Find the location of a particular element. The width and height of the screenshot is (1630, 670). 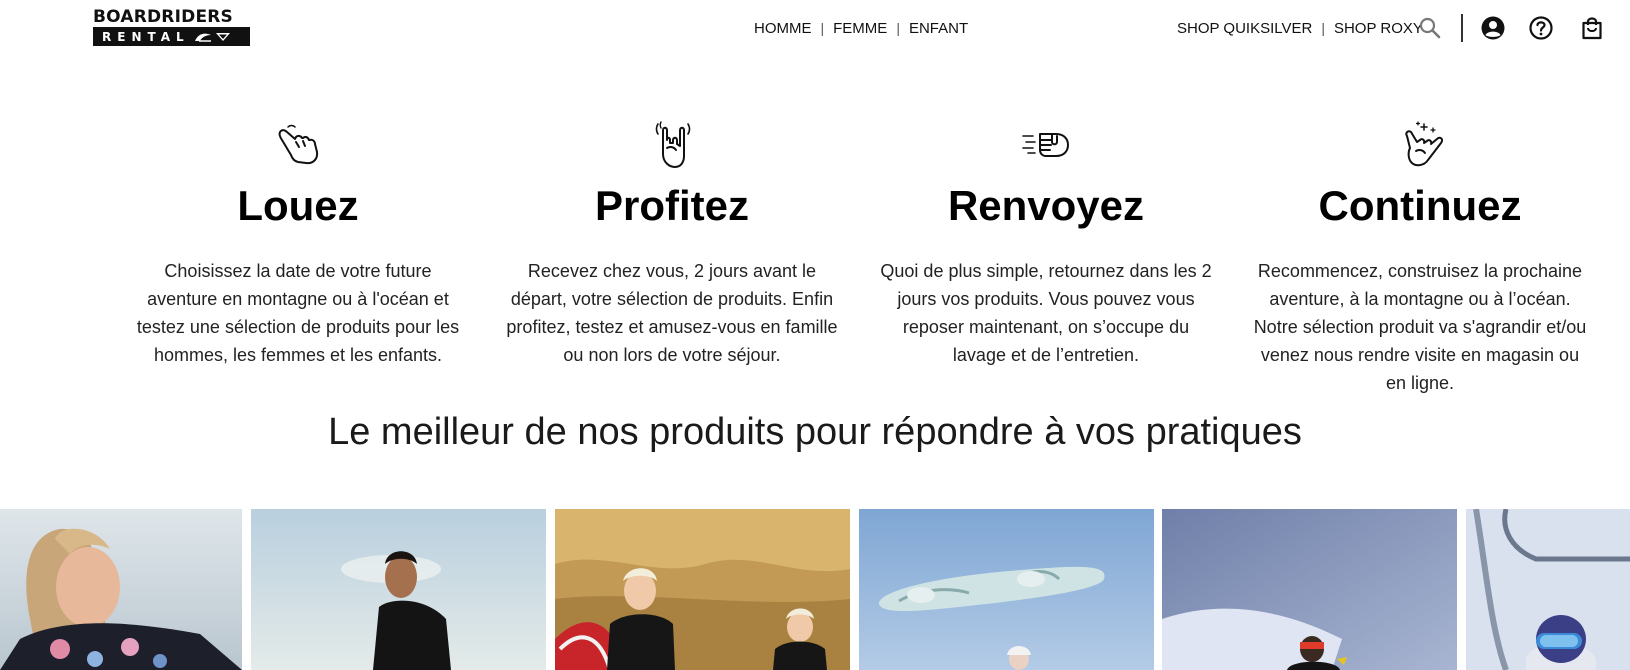

product-card-snowboard is located at coordinates (1006, 589).